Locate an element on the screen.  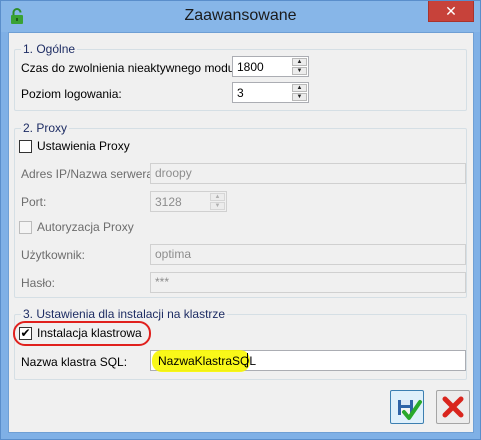
proxy-address-label: Adres IP/Nazwa serwera: is located at coordinates (89, 174).